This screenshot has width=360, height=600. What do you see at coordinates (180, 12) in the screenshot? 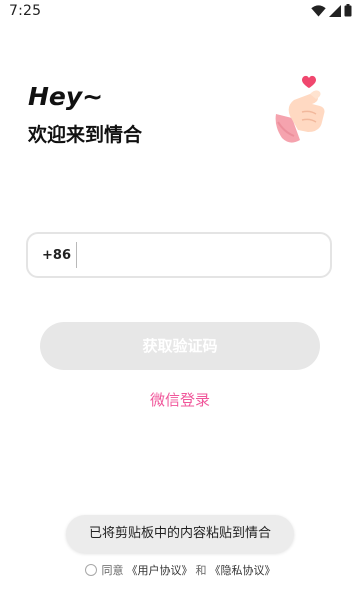
I see `status-bar: 7:25` at bounding box center [180, 12].